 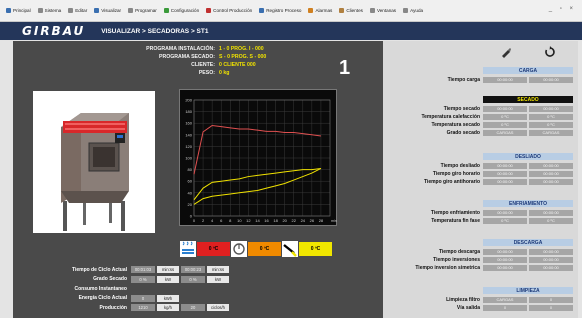 What do you see at coordinates (221, 220) in the screenshot?
I see `x-tick-label: 6` at bounding box center [221, 220].